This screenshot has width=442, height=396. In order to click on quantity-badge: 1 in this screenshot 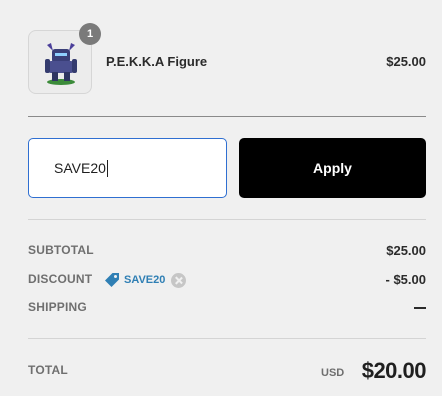, I will do `click(90, 34)`.